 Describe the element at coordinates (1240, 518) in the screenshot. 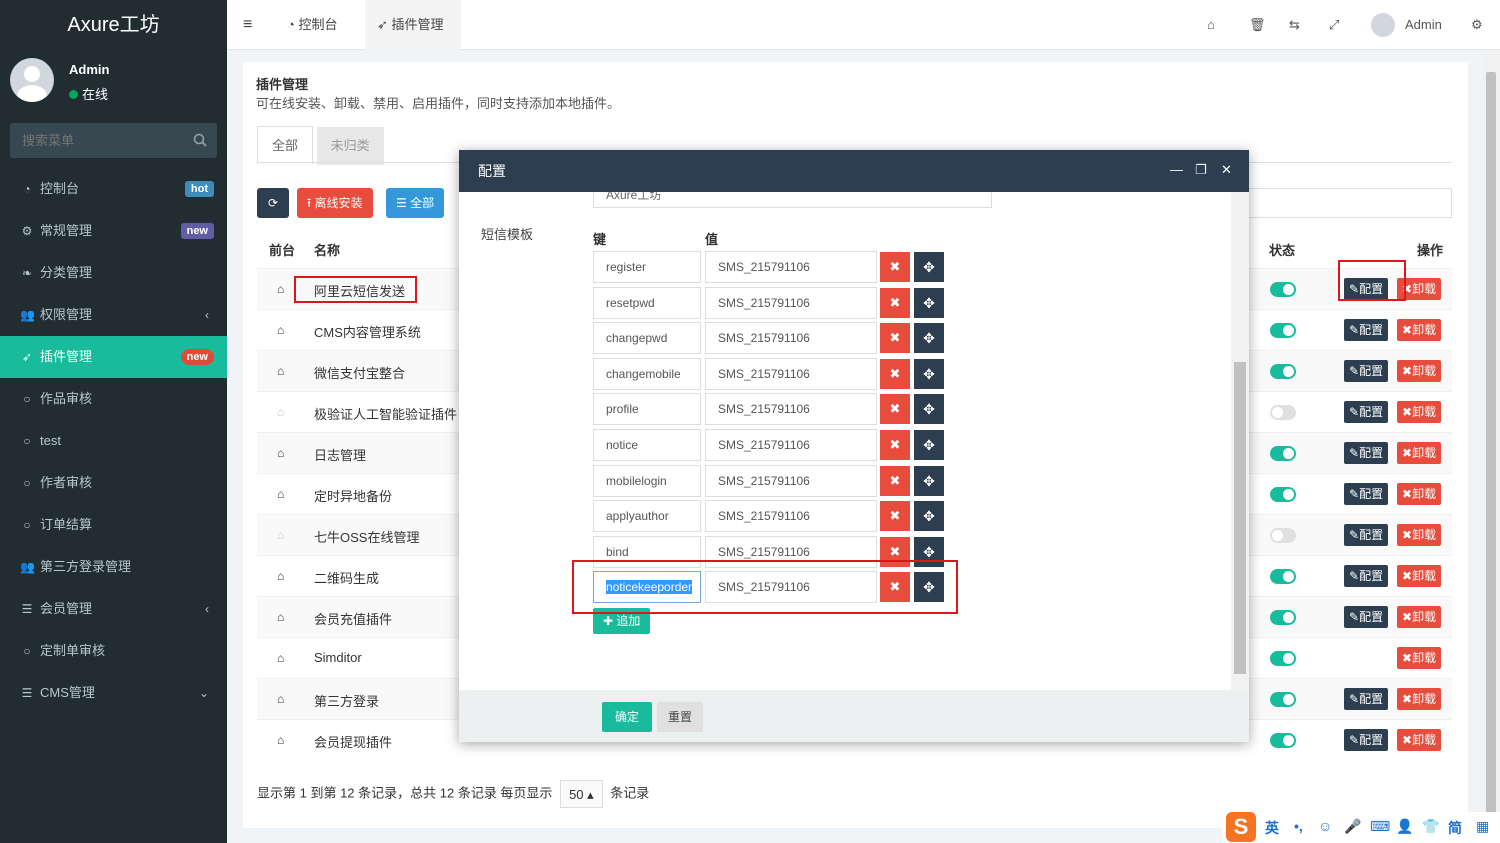

I see `modal-scrollbar-thumb` at that location.